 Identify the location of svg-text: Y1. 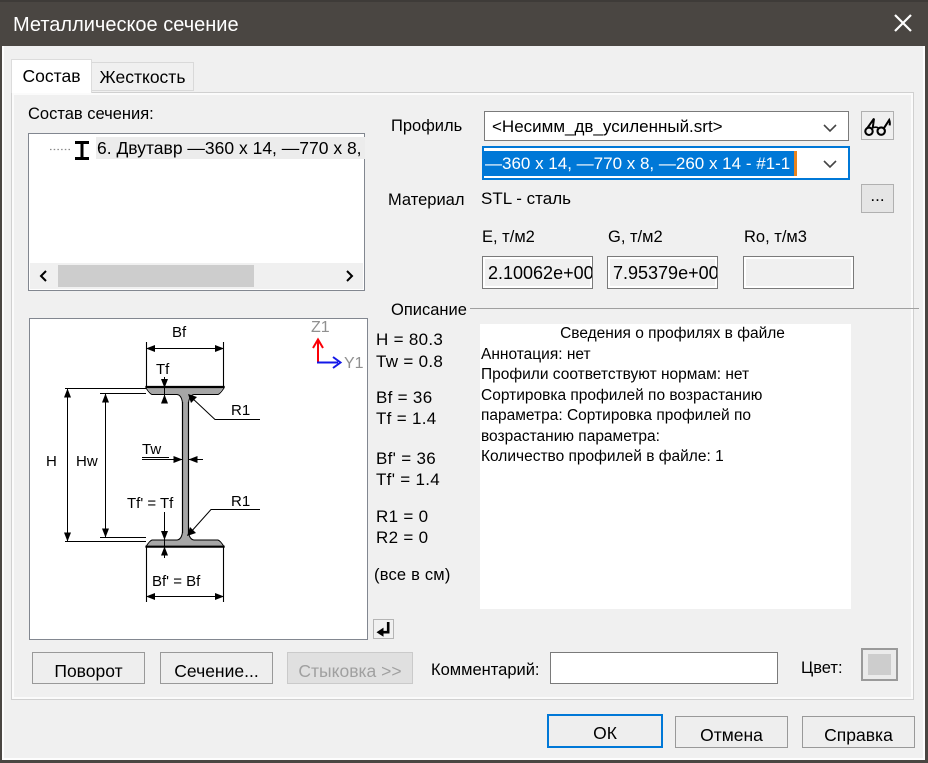
(354, 363).